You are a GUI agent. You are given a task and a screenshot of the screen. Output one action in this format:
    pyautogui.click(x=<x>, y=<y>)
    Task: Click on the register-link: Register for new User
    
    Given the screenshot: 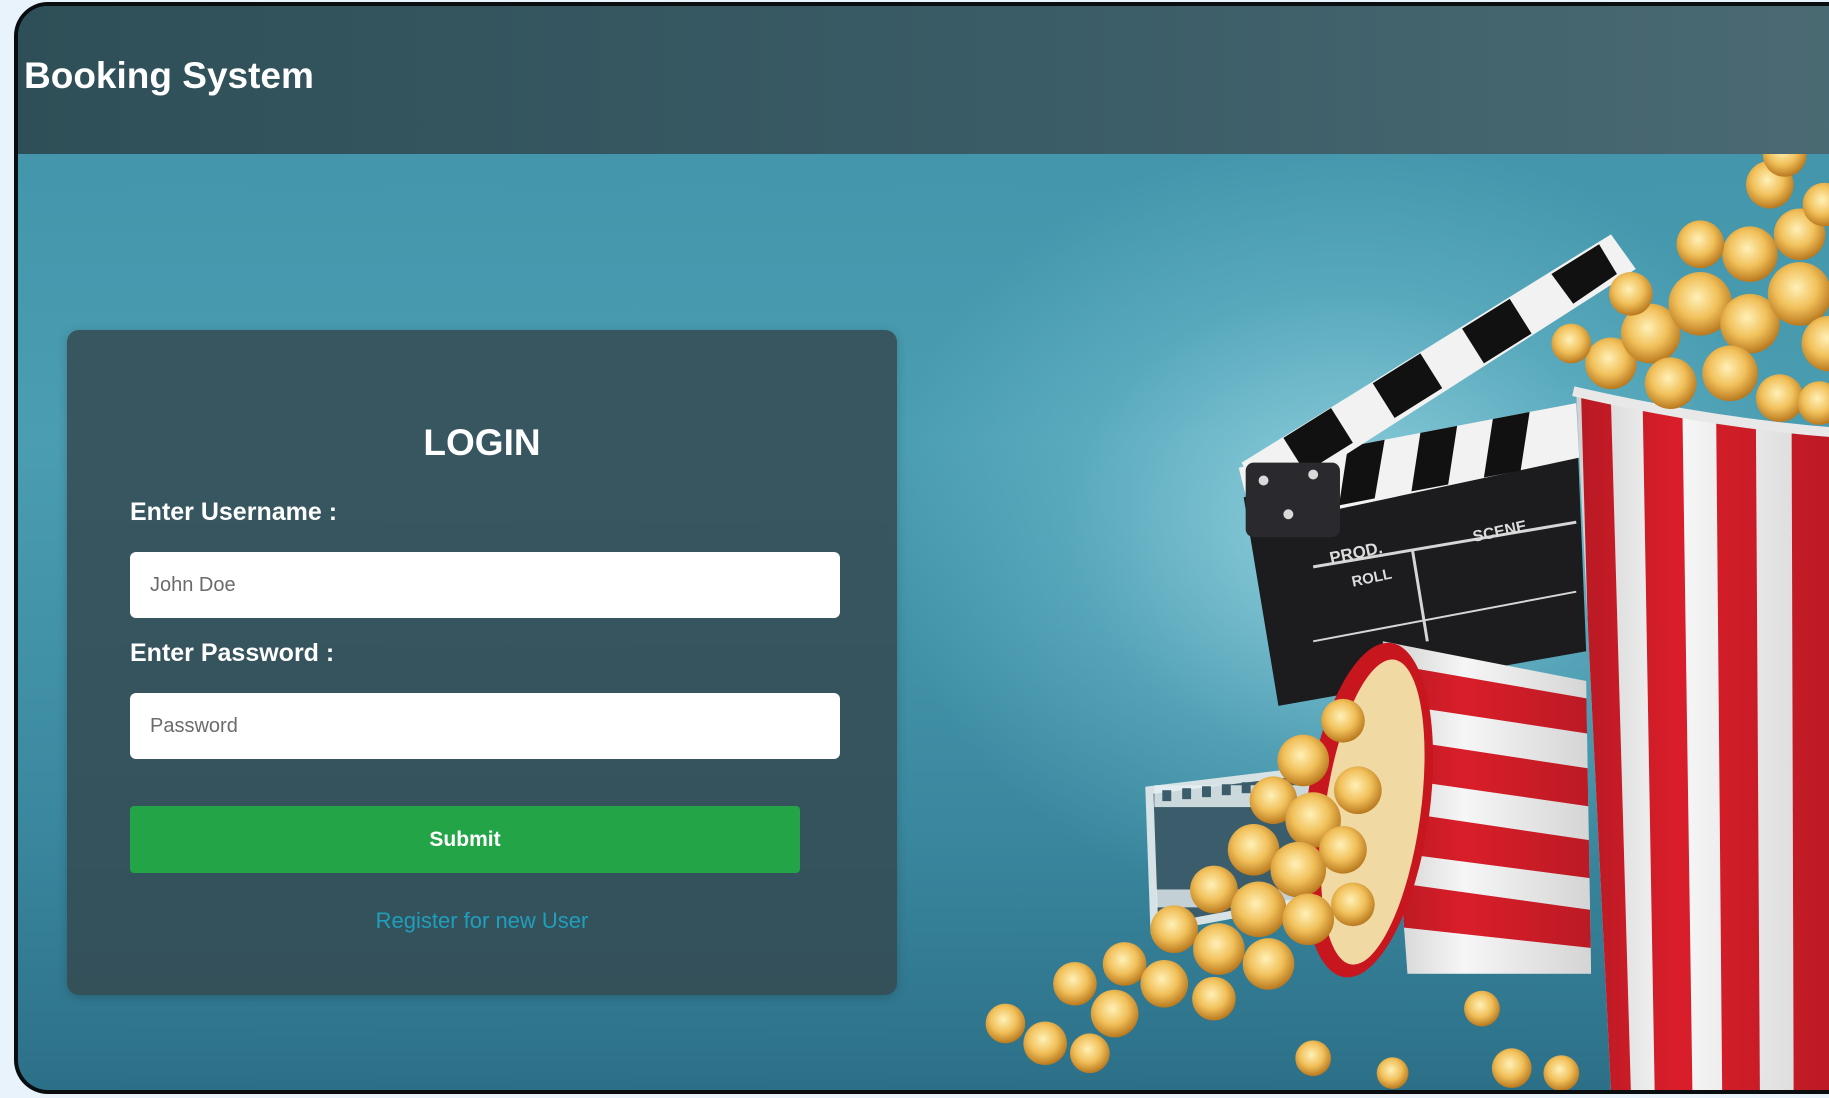 What is the action you would take?
    pyautogui.click(x=482, y=921)
    